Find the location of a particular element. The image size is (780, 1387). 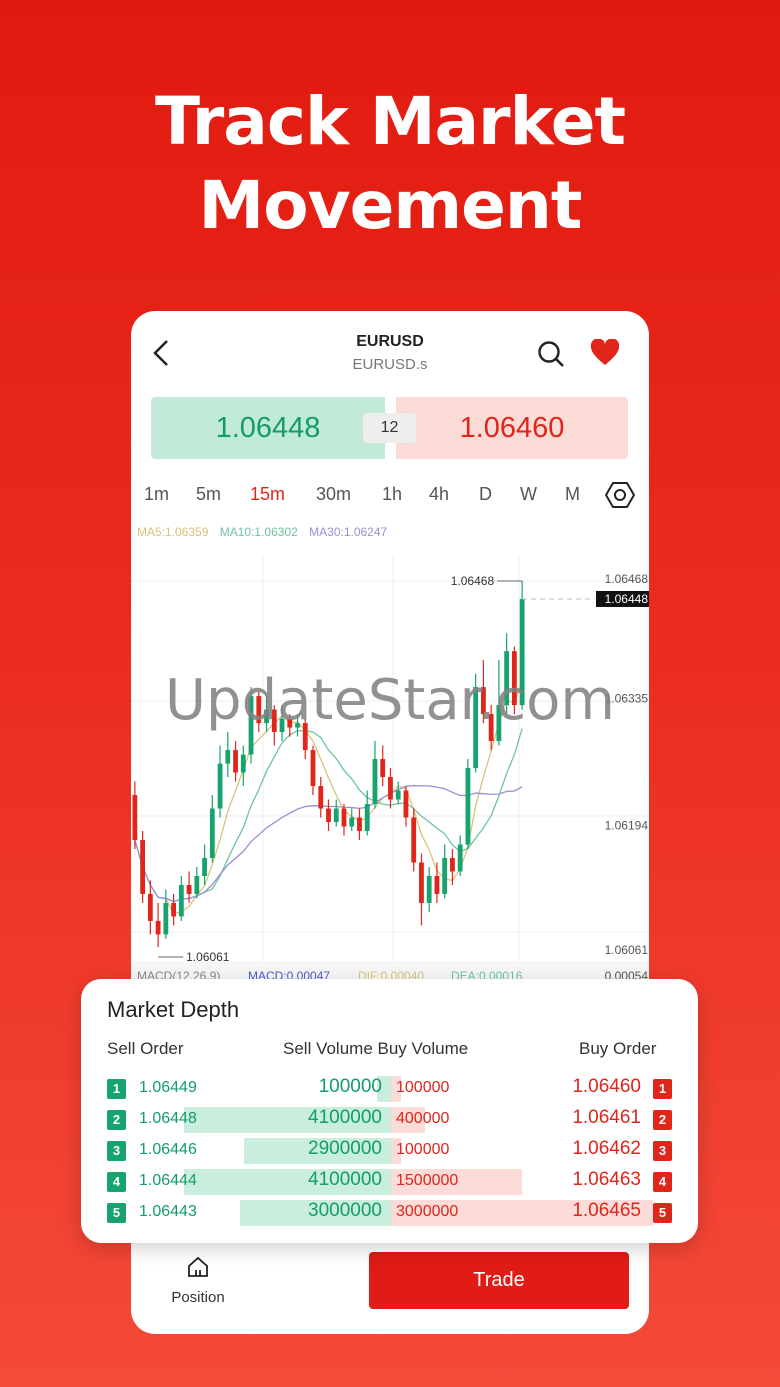

y-axis-label: 1.06061 is located at coordinates (627, 950).